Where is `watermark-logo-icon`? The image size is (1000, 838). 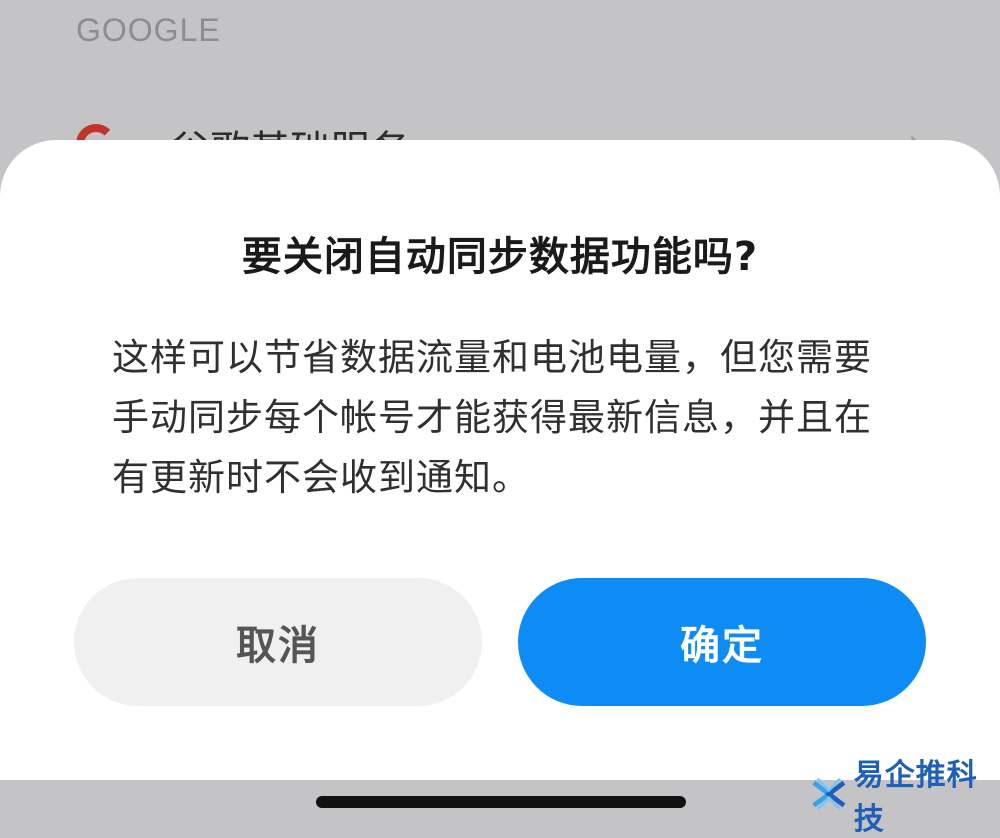
watermark-logo-icon is located at coordinates (829, 794).